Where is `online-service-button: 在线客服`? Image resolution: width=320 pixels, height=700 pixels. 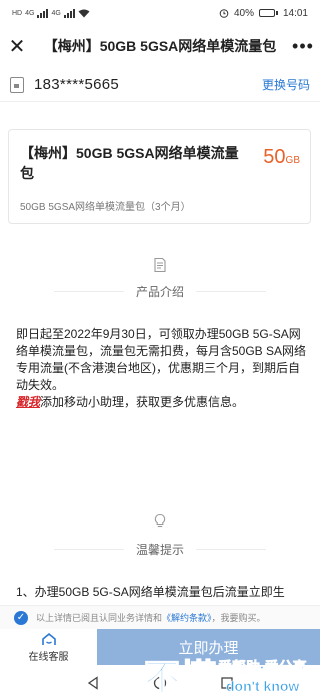 online-service-button: 在线客服 is located at coordinates (48, 647).